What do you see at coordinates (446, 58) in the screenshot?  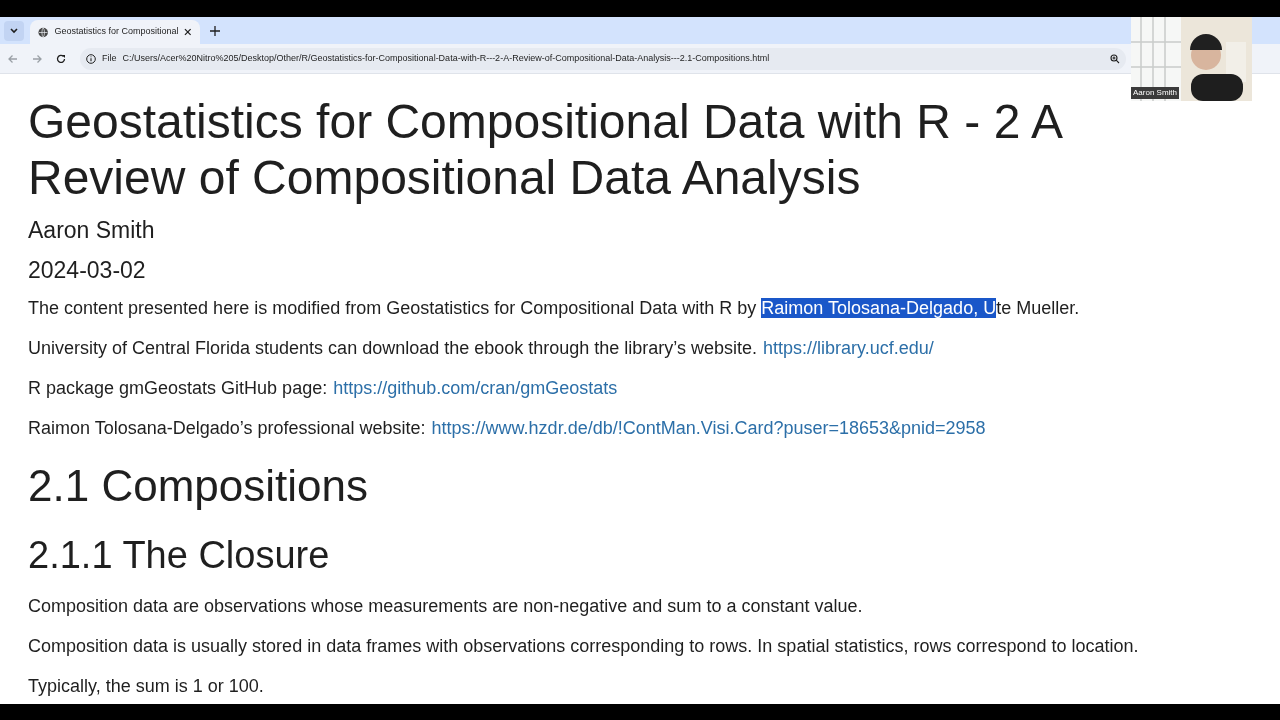 I see `url-text: C:/Users/Acer%20Nitro%205/Desktop/Other/R/Geostatistics-for-Compositional-Data-with-R---2-A-Review-of-Compositional-Data-Analysis---2.1-Compositions.html` at bounding box center [446, 58].